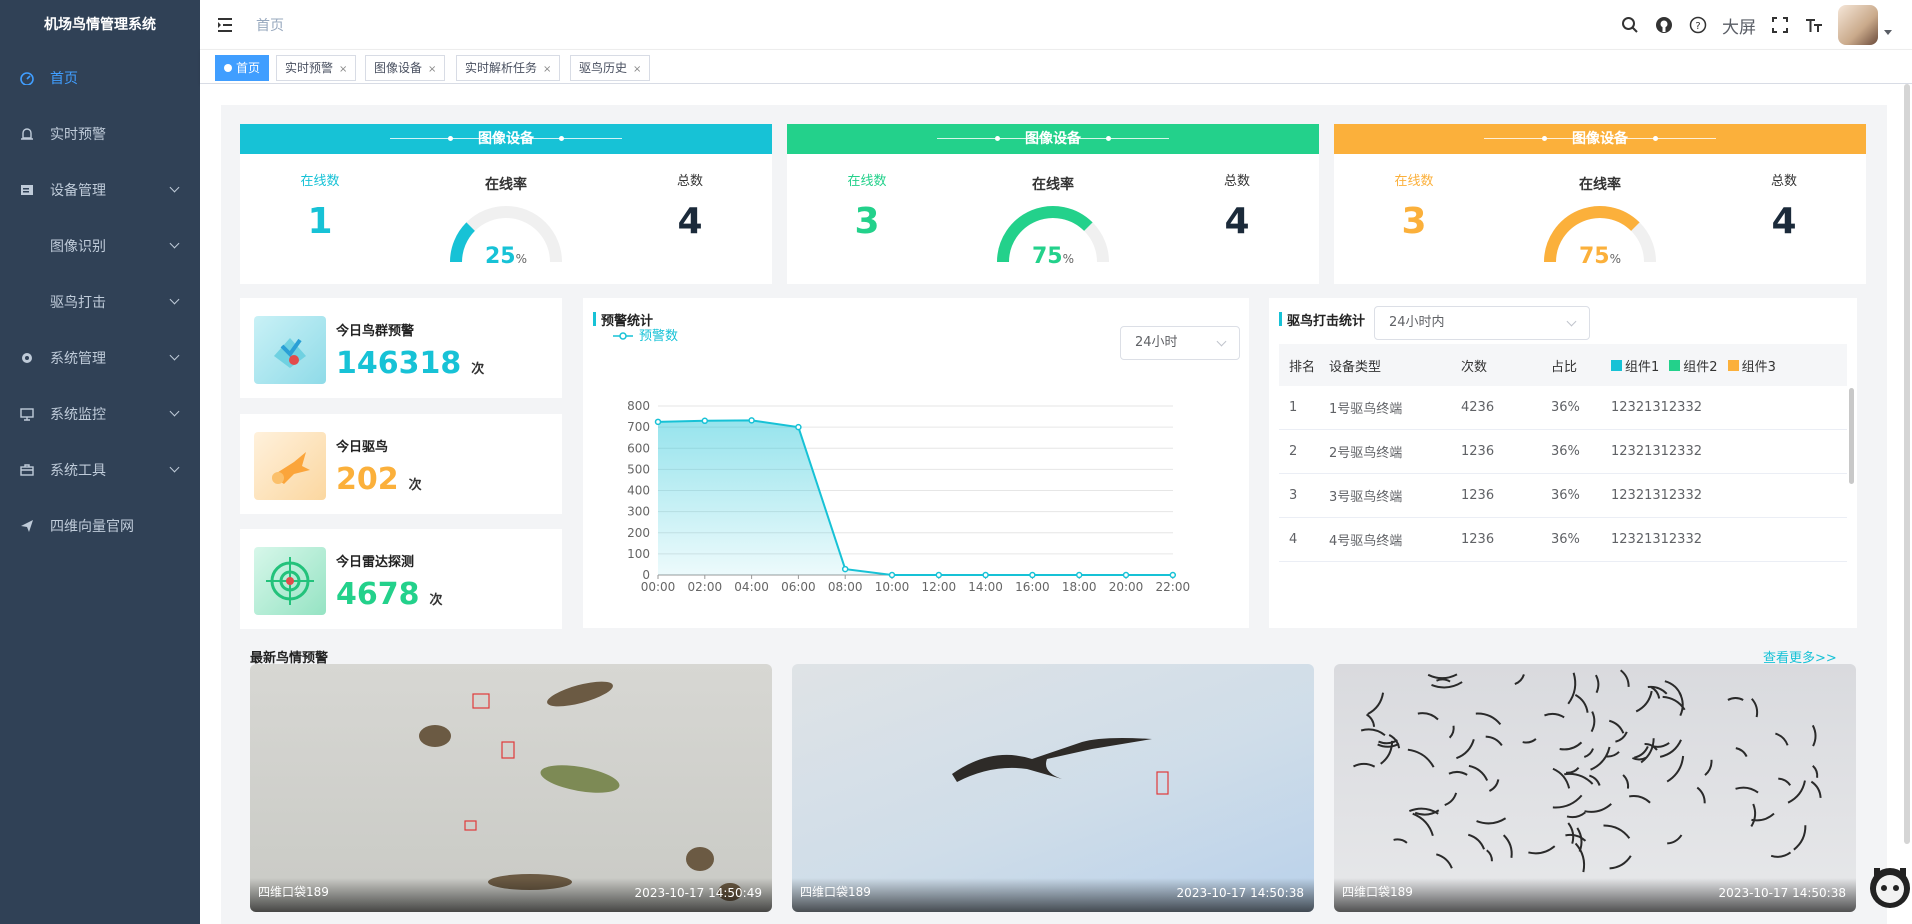  What do you see at coordinates (64, 79) in the screenshot?
I see `sidebar-item-label: 首页` at bounding box center [64, 79].